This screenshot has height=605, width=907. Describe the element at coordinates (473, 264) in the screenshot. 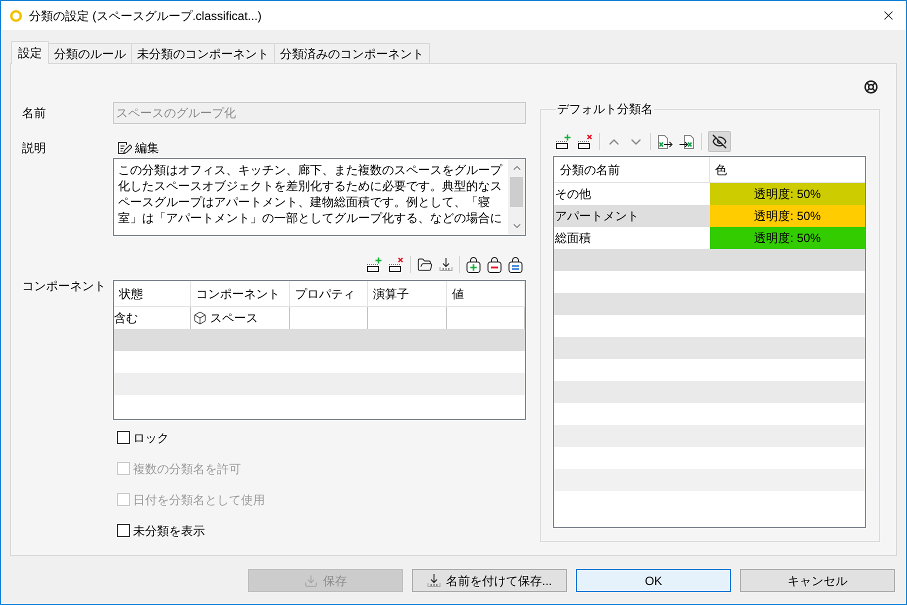

I see `padlock-plus-icon` at that location.